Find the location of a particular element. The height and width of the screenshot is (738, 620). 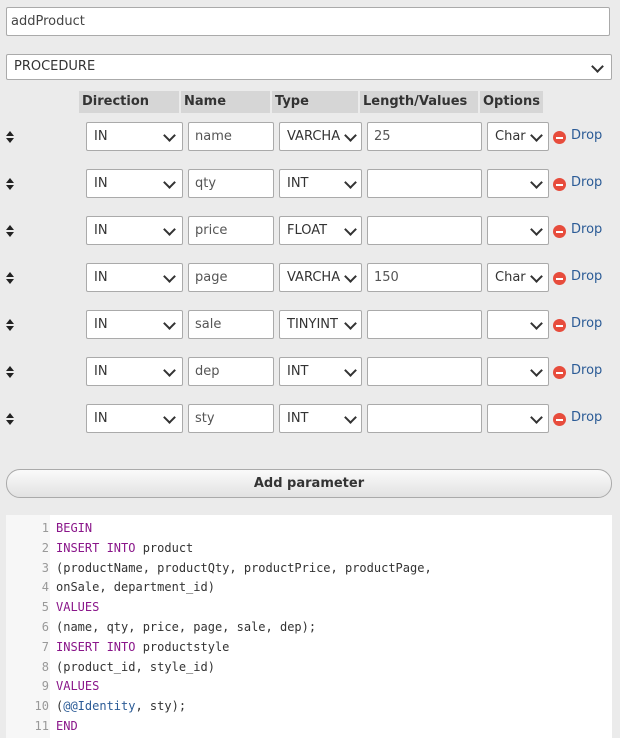

routine-type-value: PROCEDURE is located at coordinates (55, 66).